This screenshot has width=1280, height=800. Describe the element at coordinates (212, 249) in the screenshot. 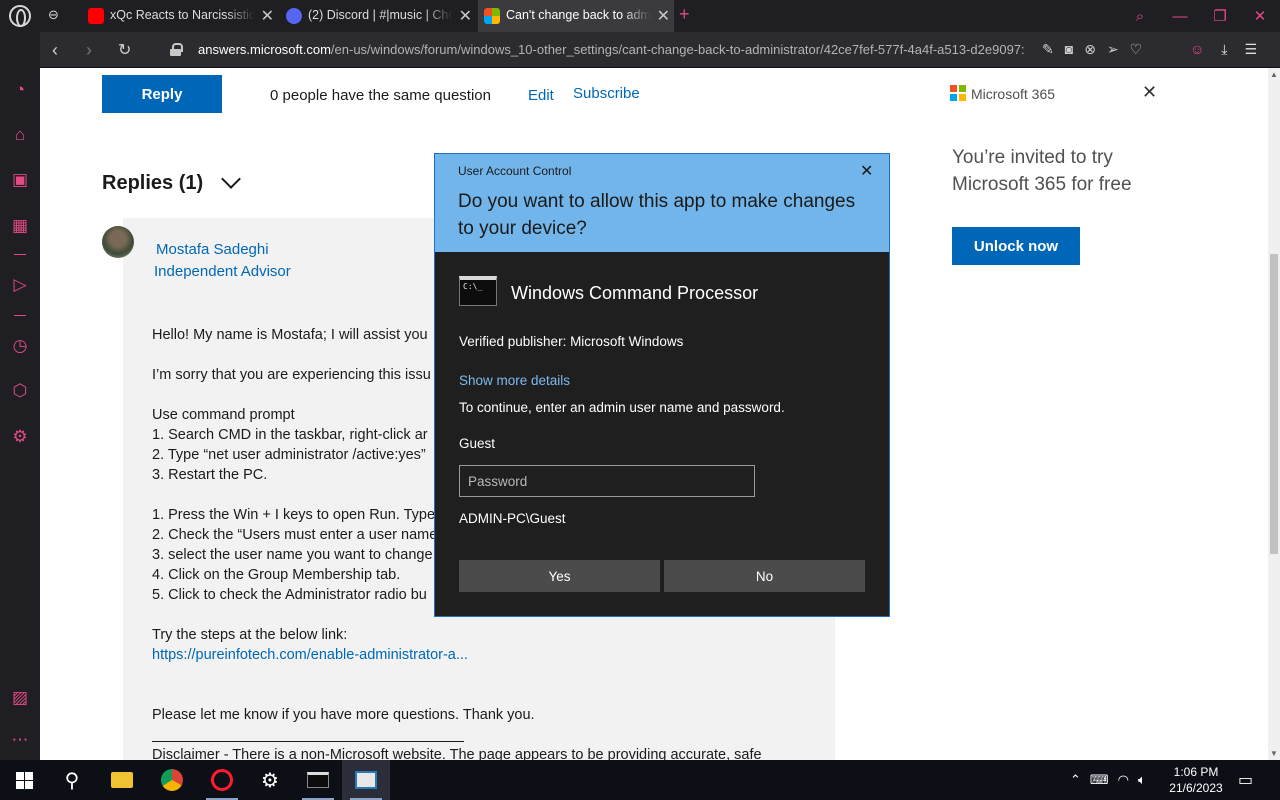

I see `author-name: Mostafa Sadeghi` at that location.